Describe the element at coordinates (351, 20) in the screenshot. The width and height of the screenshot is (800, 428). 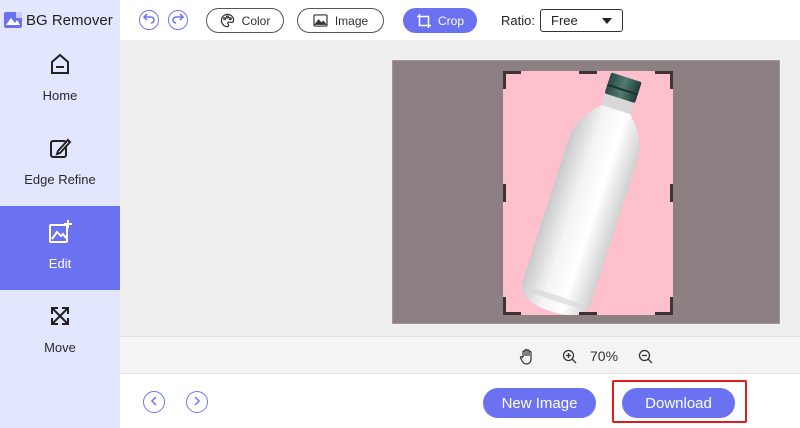
I see `image-button-label: Image` at that location.